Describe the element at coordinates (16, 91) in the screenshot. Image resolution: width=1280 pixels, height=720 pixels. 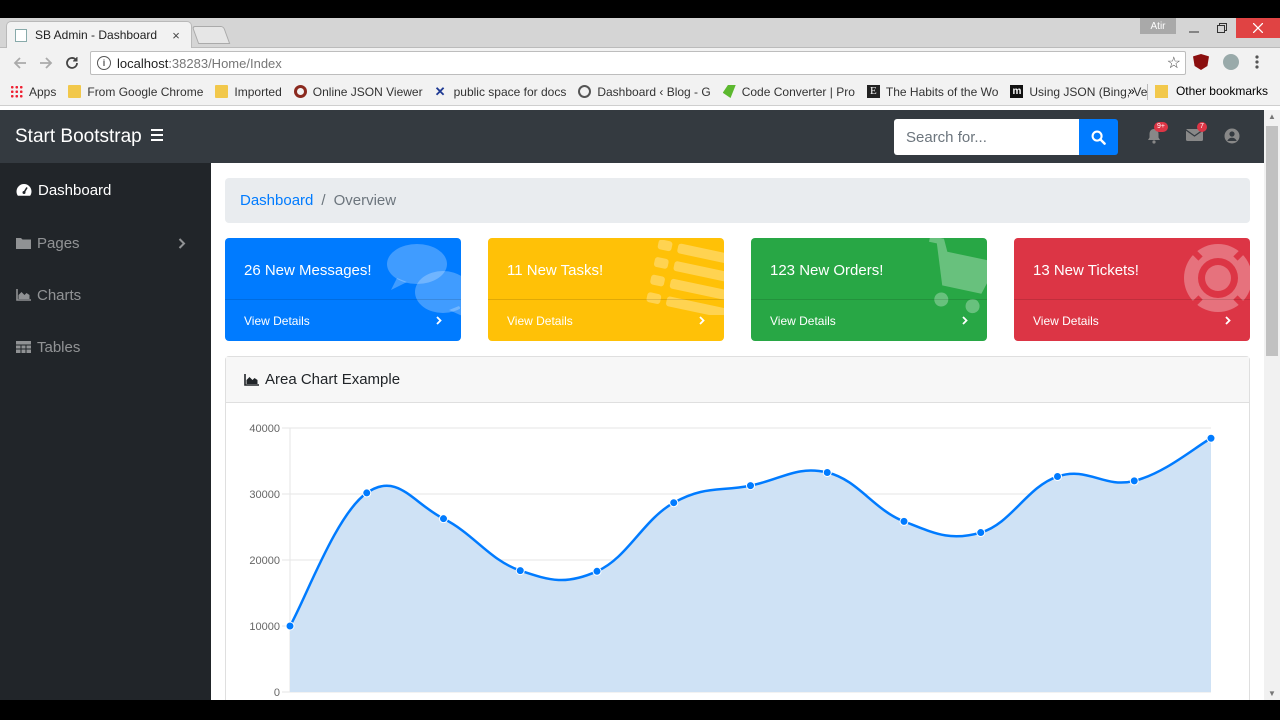
I see `apps-grid-icon` at that location.